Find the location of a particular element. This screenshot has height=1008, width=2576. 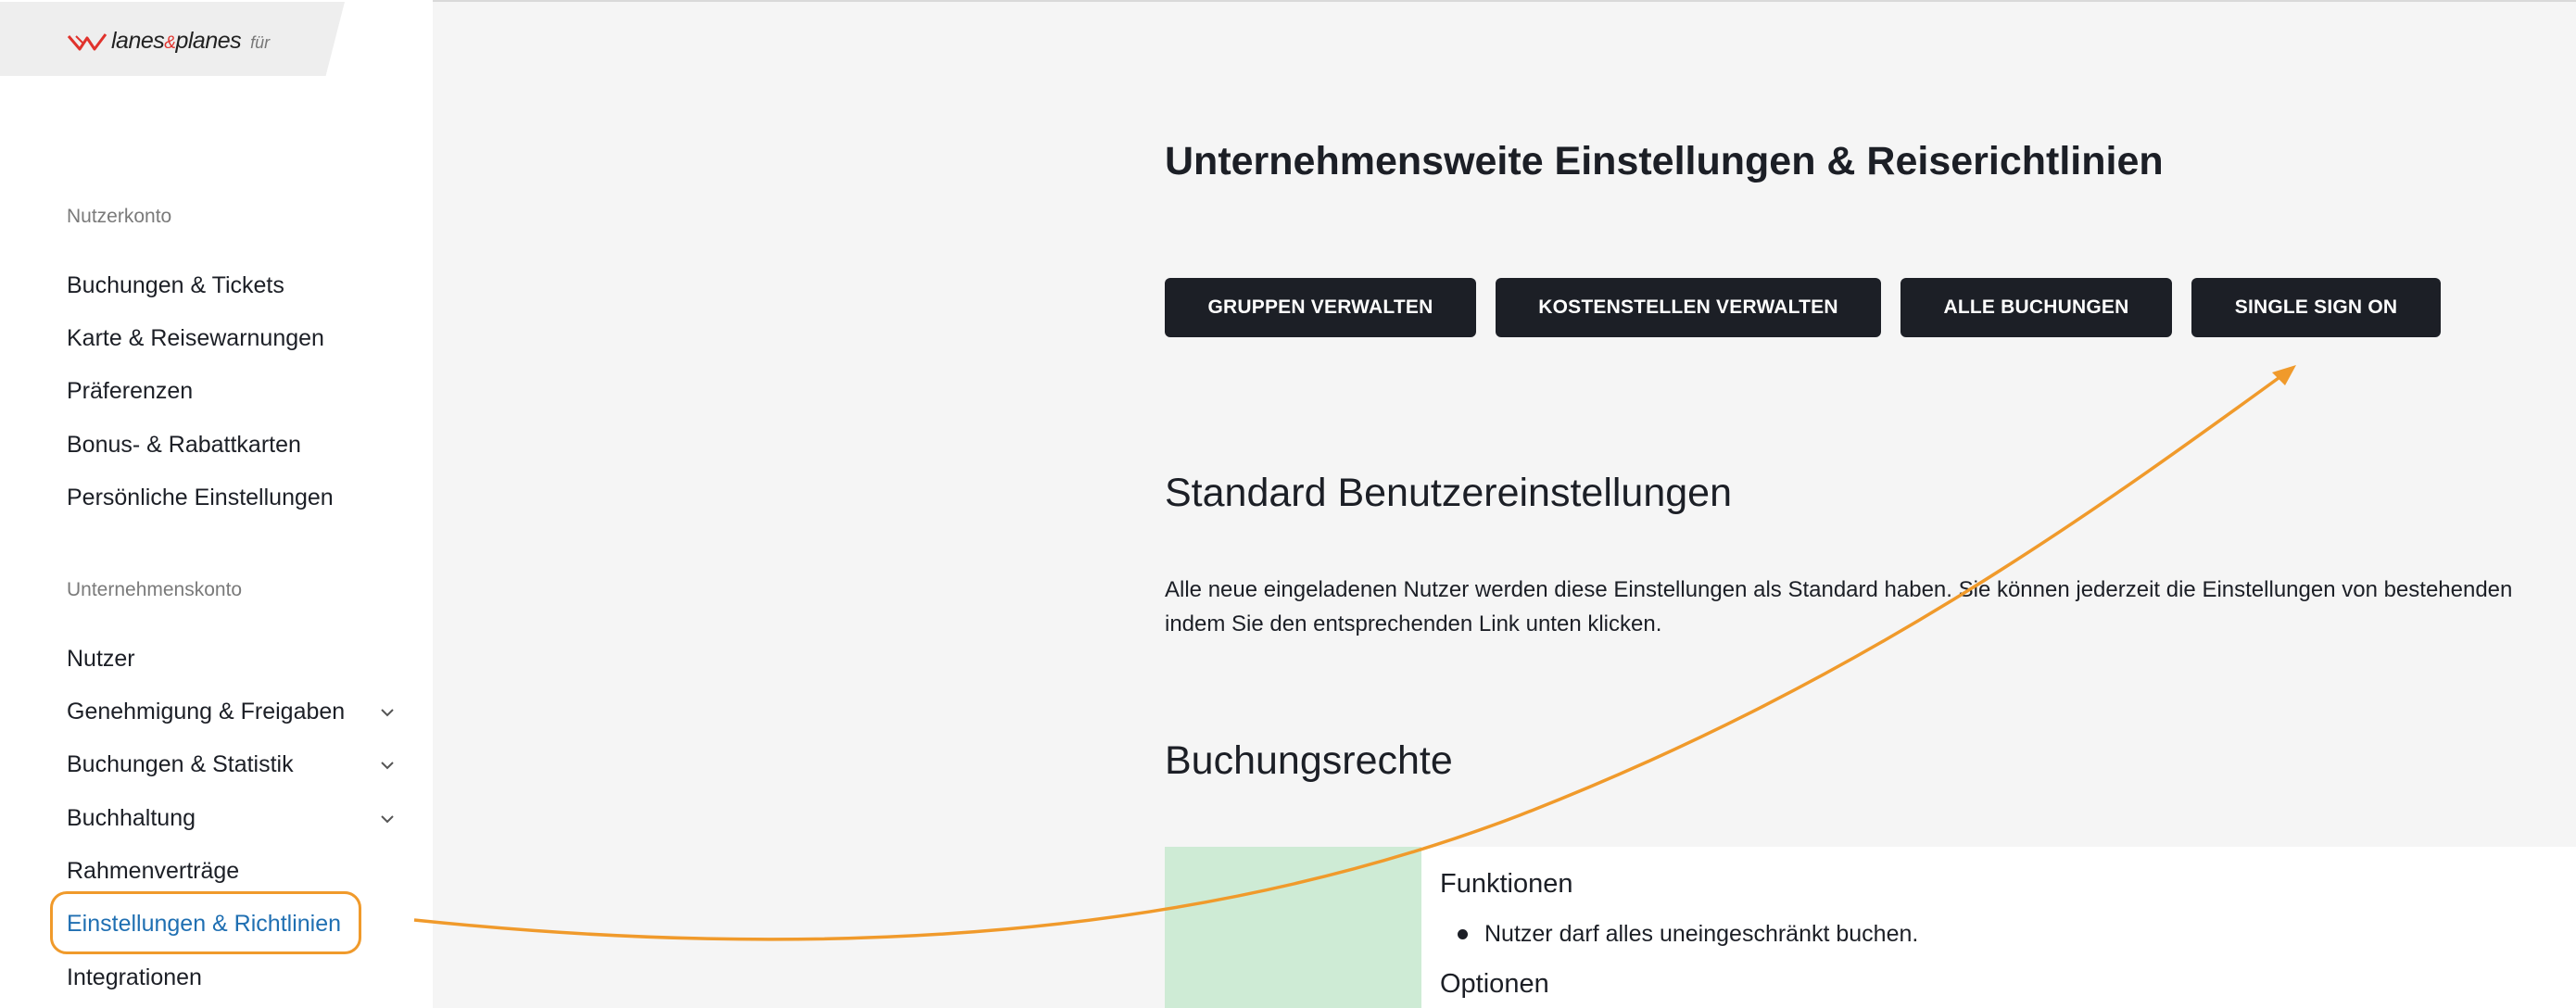

logo-area: lanes&planes für is located at coordinates (173, 39).